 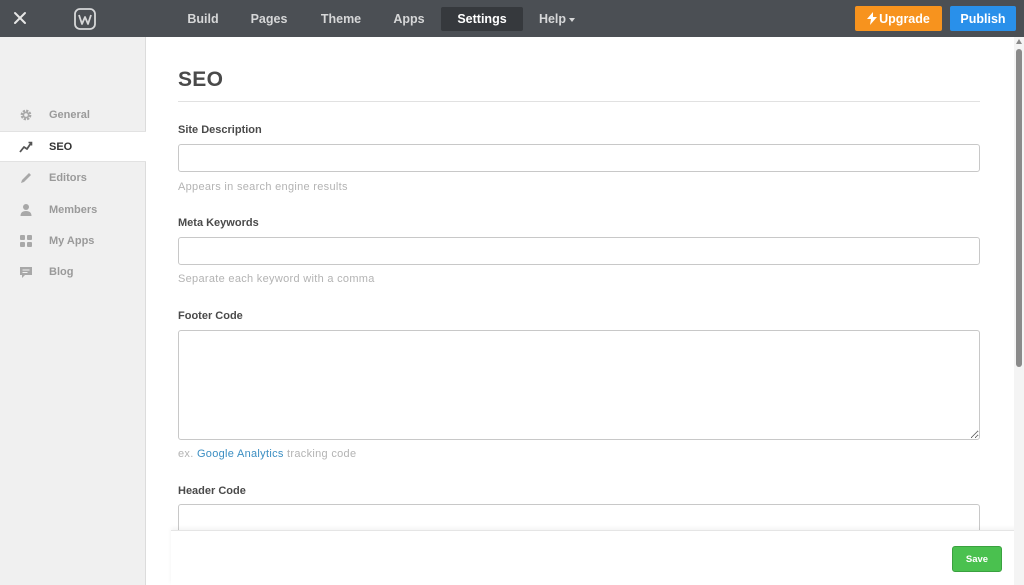 I want to click on person-icon, so click(x=26, y=210).